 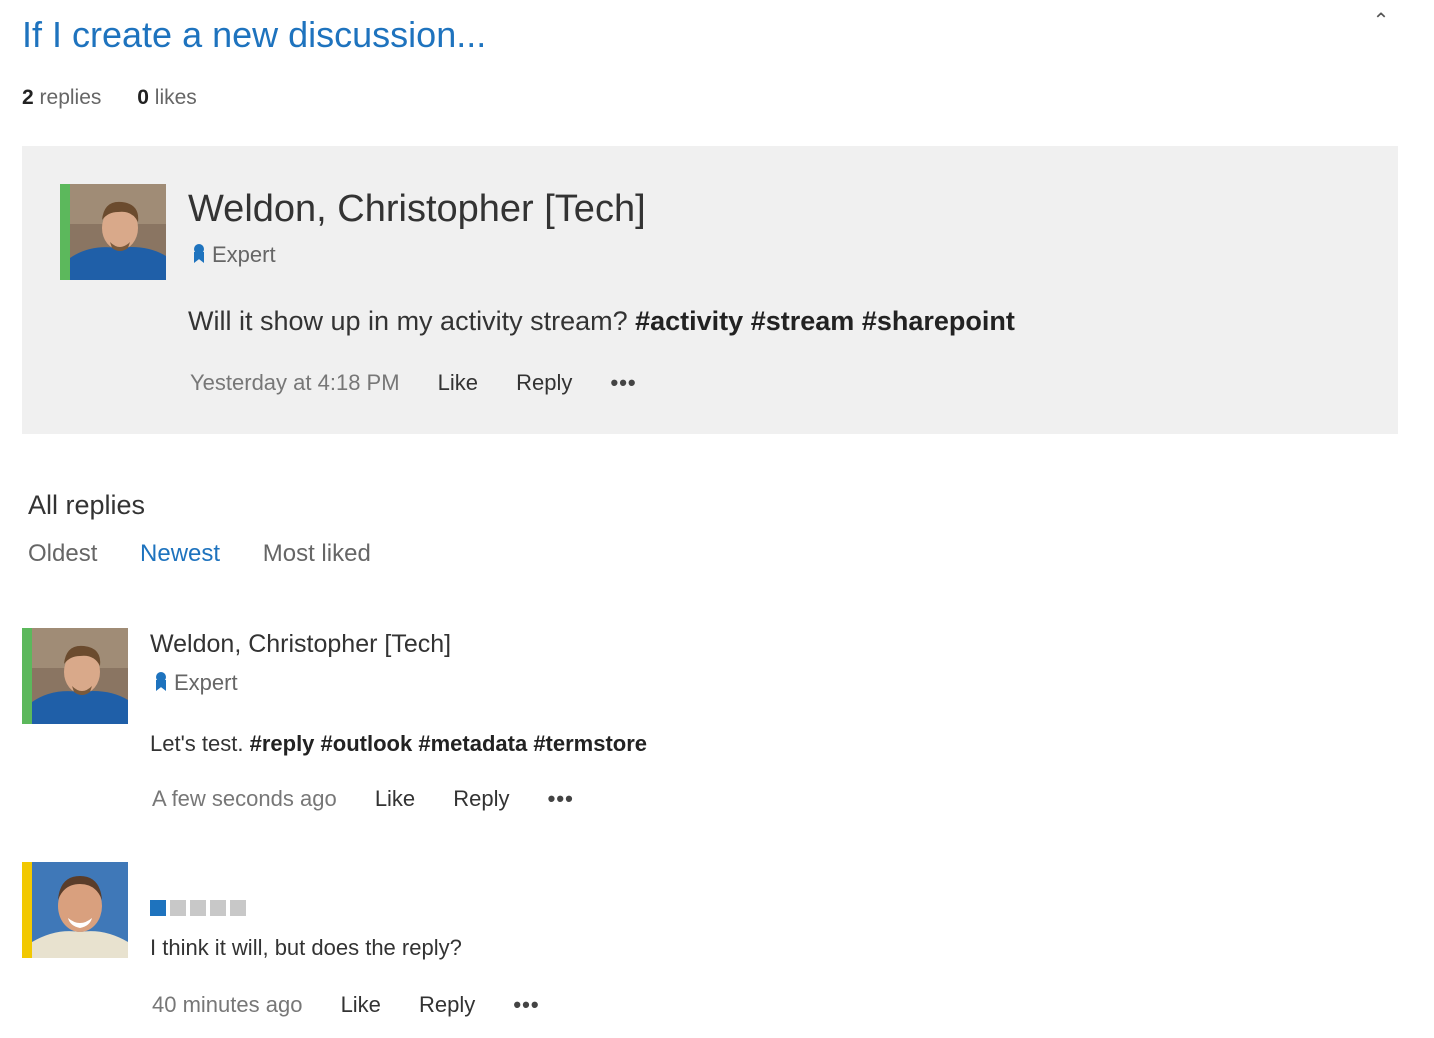 What do you see at coordinates (197, 743) in the screenshot?
I see `reply-text: Let's test.` at bounding box center [197, 743].